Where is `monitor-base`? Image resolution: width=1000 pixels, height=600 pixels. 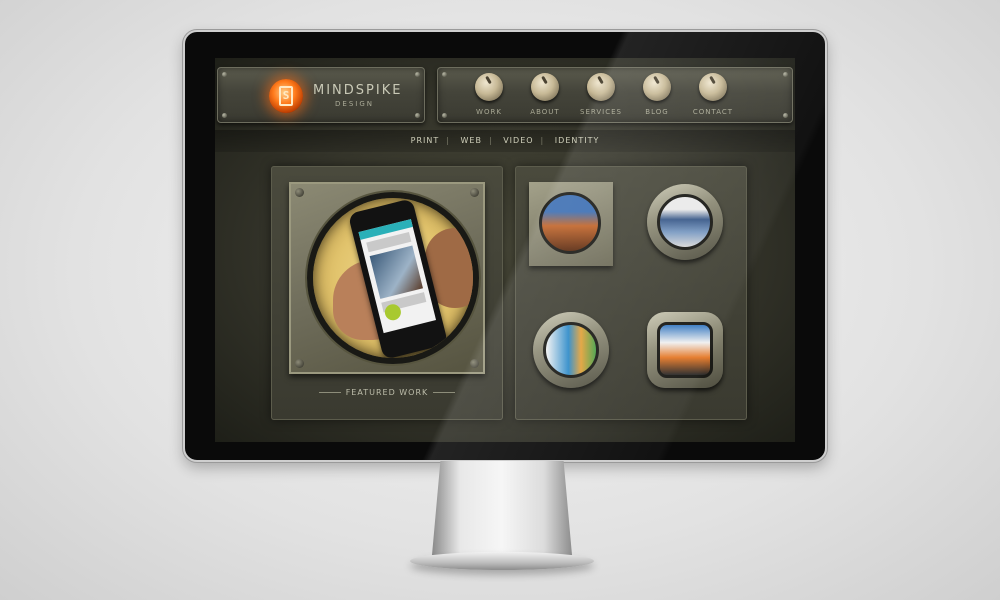
monitor-base is located at coordinates (502, 561).